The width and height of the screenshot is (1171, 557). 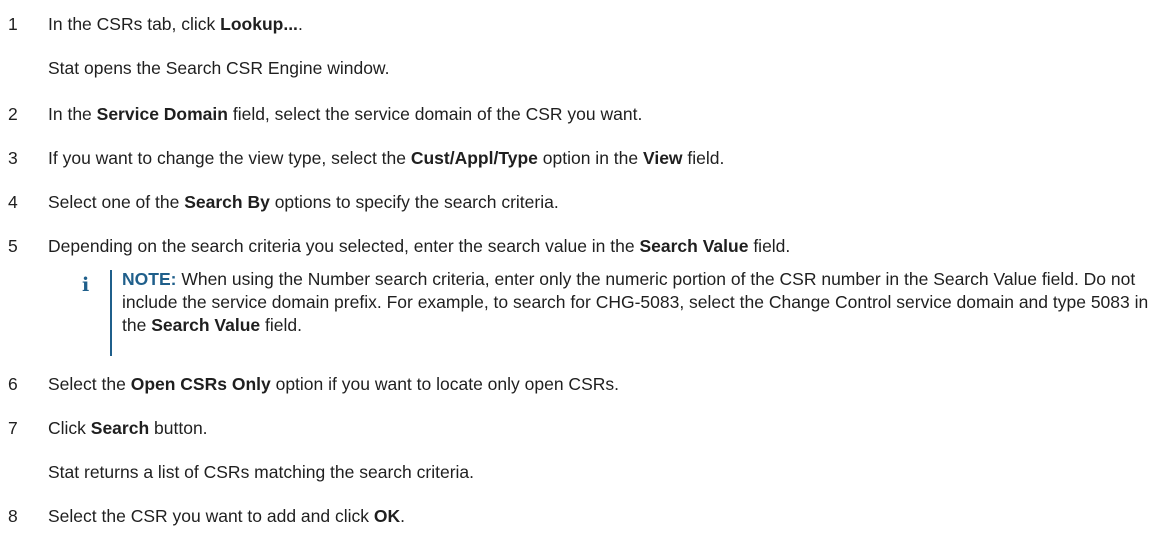 What do you see at coordinates (13, 384) in the screenshot?
I see `step-number: 6` at bounding box center [13, 384].